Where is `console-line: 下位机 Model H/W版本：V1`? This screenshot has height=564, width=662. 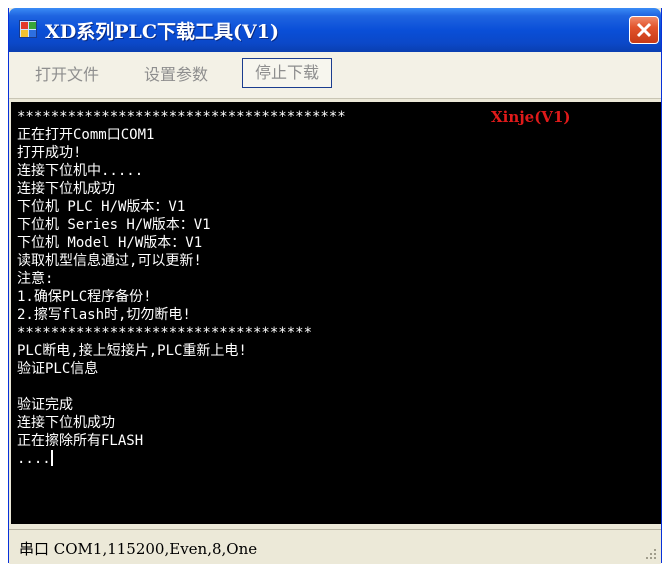
console-line: 下位机 Model H/W版本：V1 is located at coordinates (110, 243).